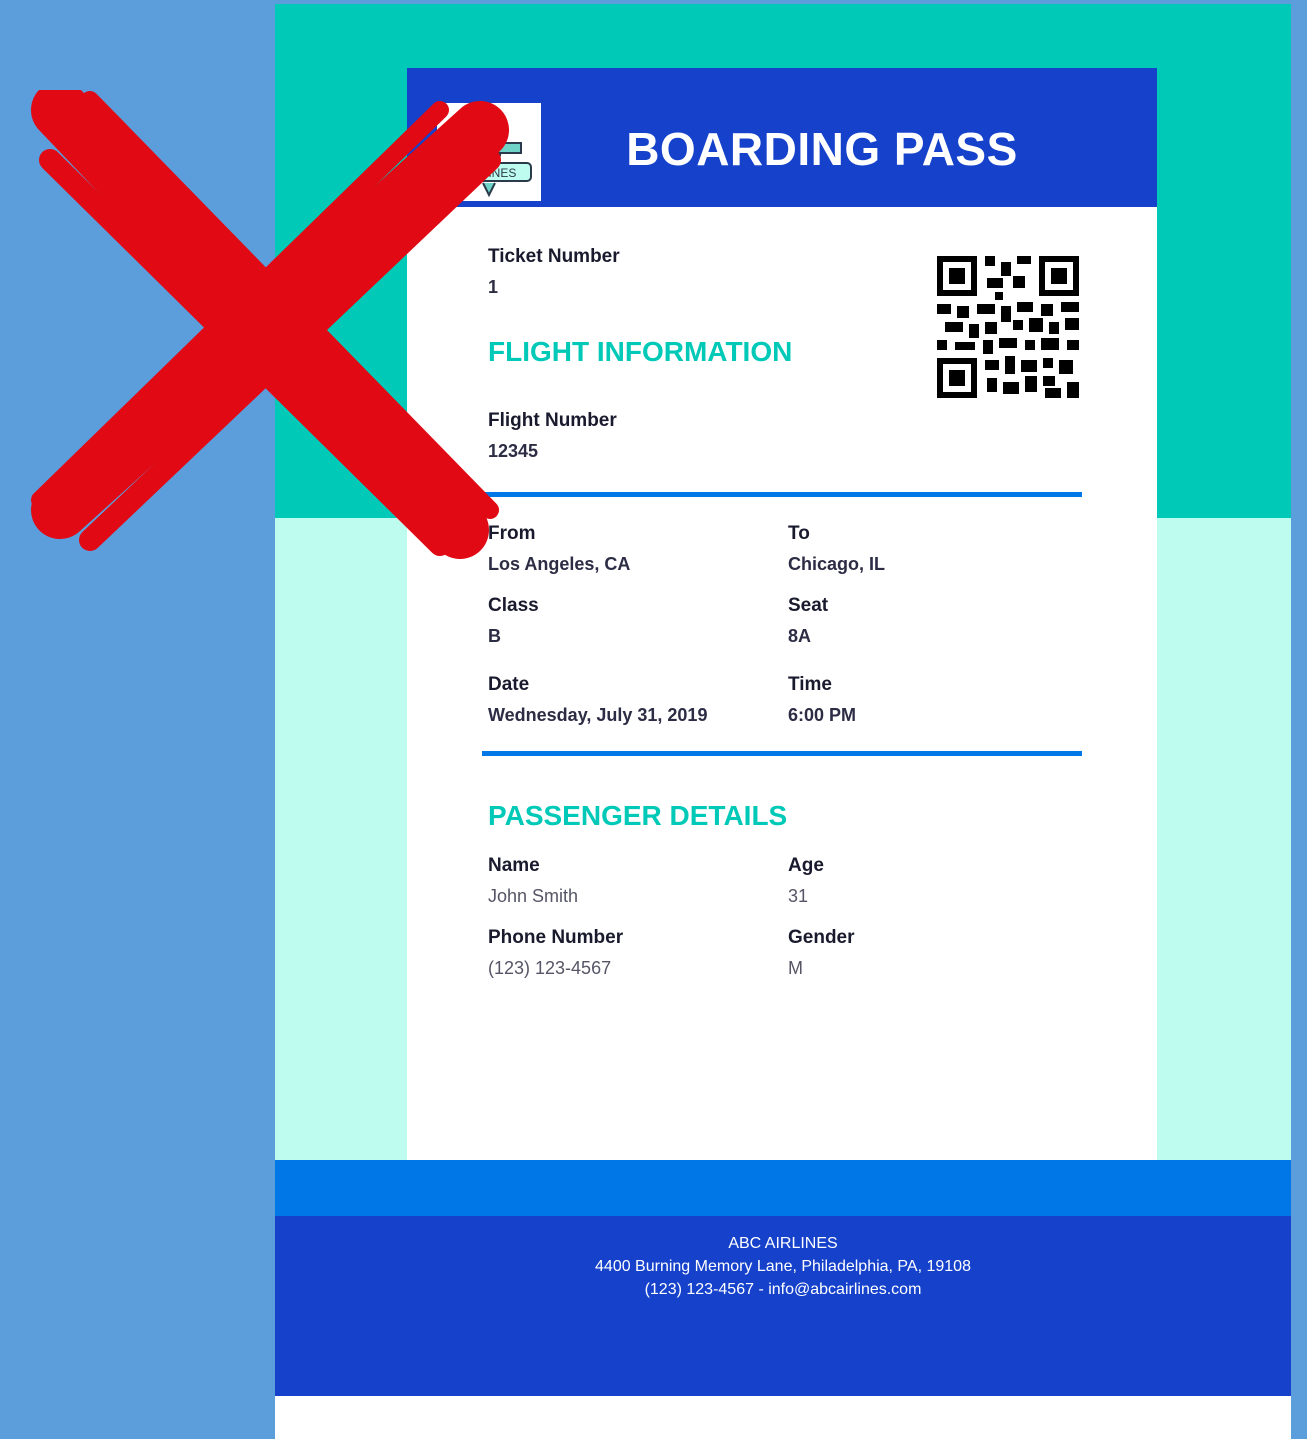  Describe the element at coordinates (822, 715) in the screenshot. I see `time-value: 6:00 PM` at that location.